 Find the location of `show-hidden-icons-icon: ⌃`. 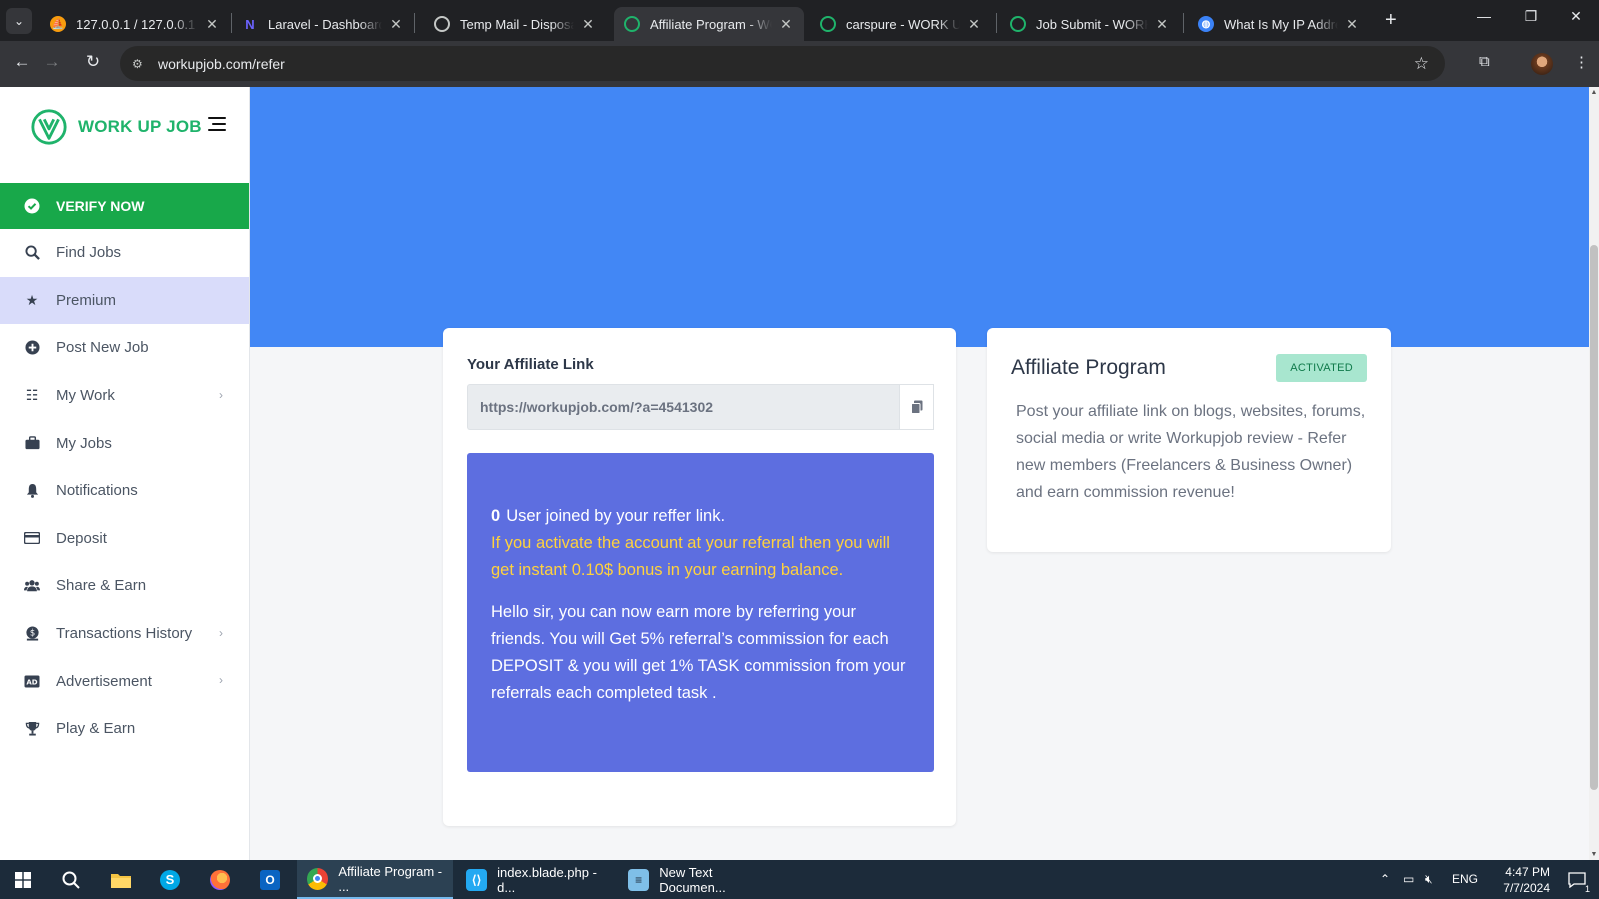

show-hidden-icons-icon: ⌃ is located at coordinates (1385, 879).